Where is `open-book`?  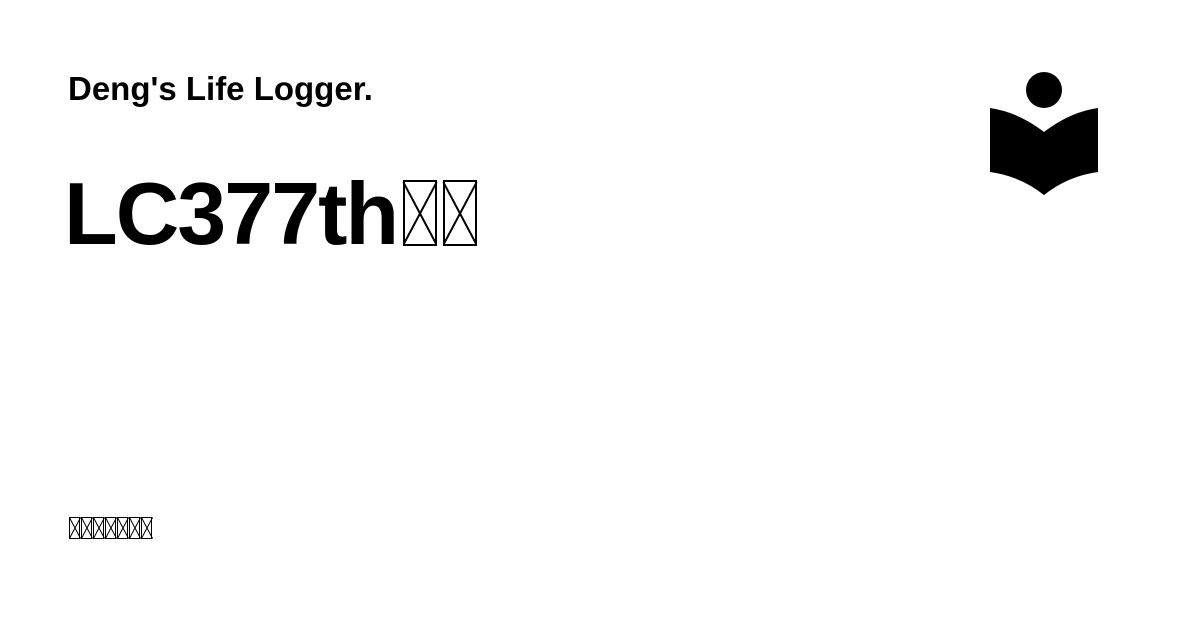 open-book is located at coordinates (1044, 151).